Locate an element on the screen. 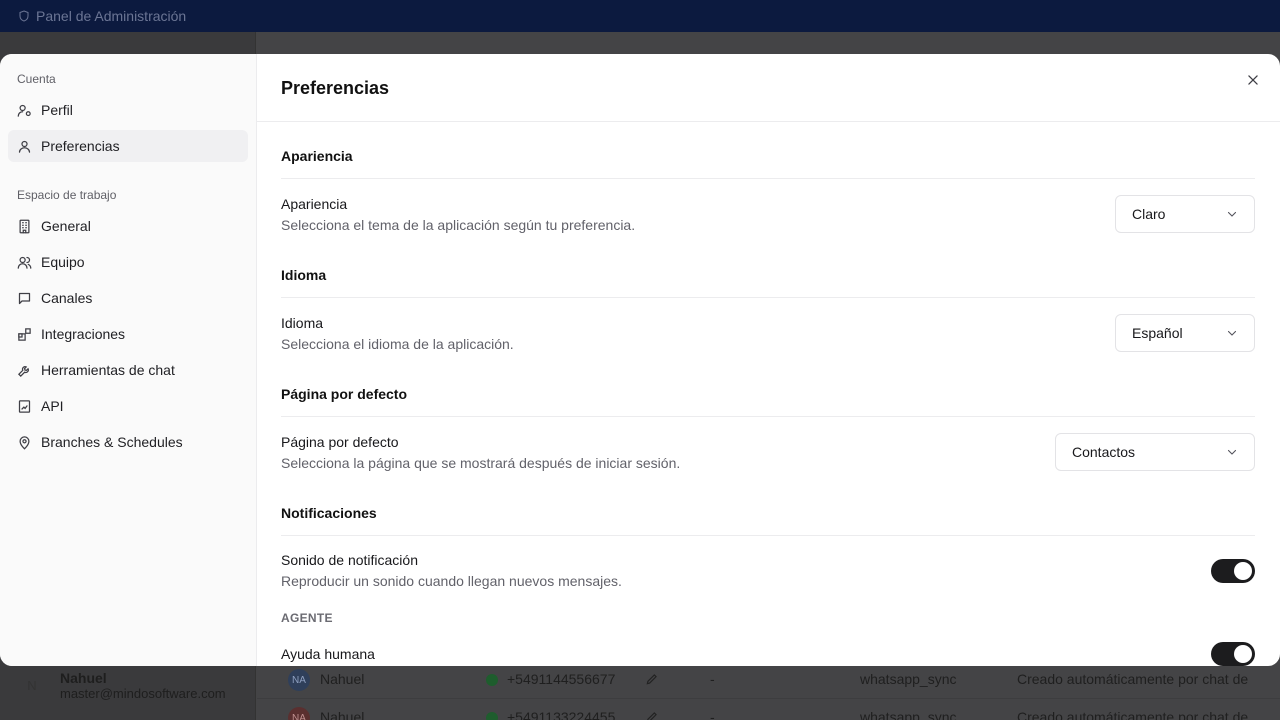  user-name: Nahuel is located at coordinates (83, 678).